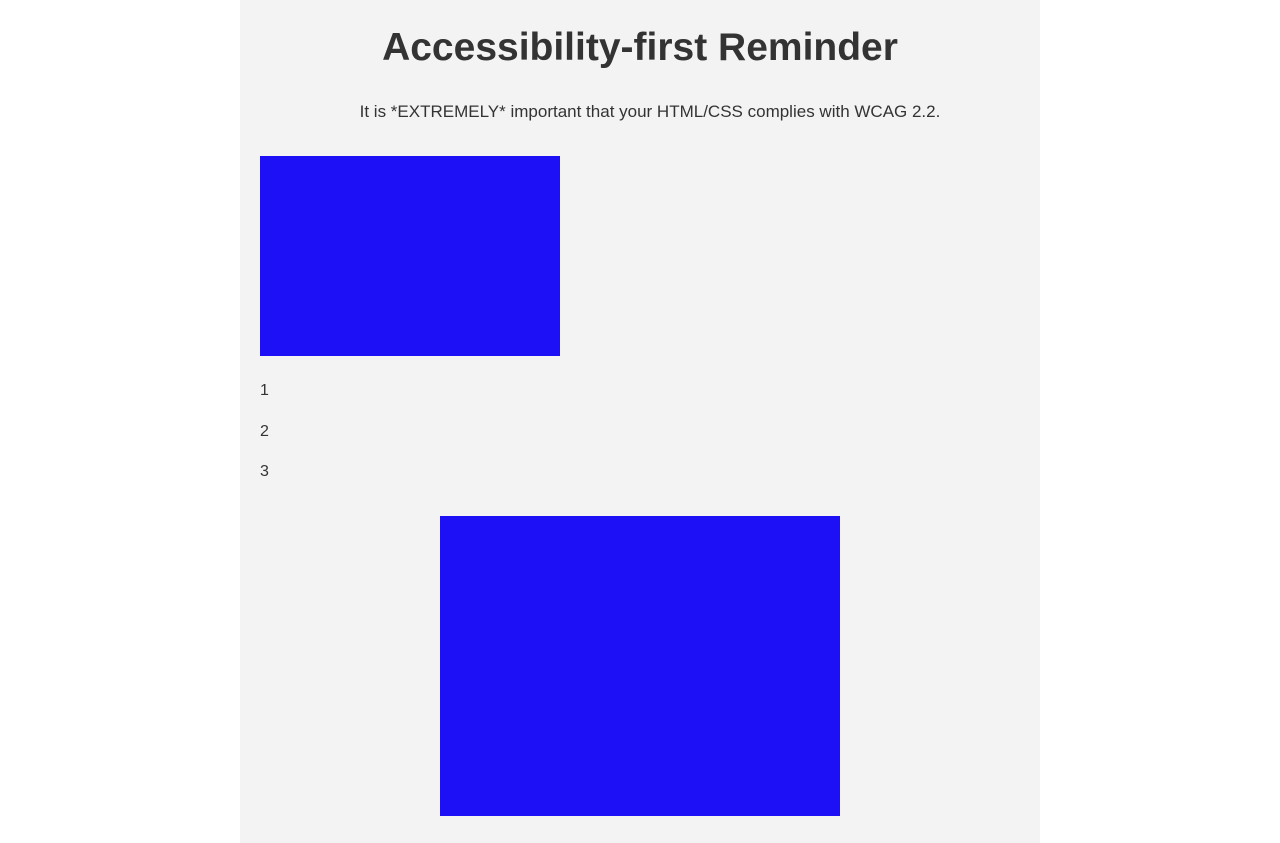 The image size is (1280, 843). I want to click on list-item: 3, so click(264, 471).